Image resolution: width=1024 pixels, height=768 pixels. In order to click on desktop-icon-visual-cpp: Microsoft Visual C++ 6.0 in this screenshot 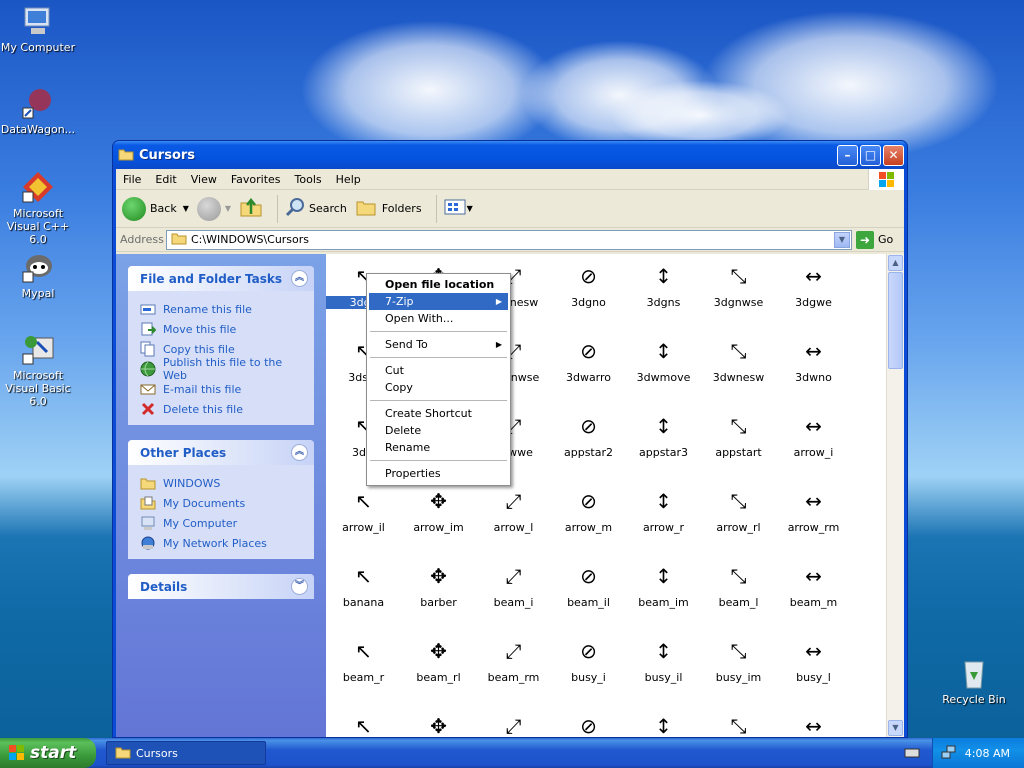, I will do `click(39, 208)`.